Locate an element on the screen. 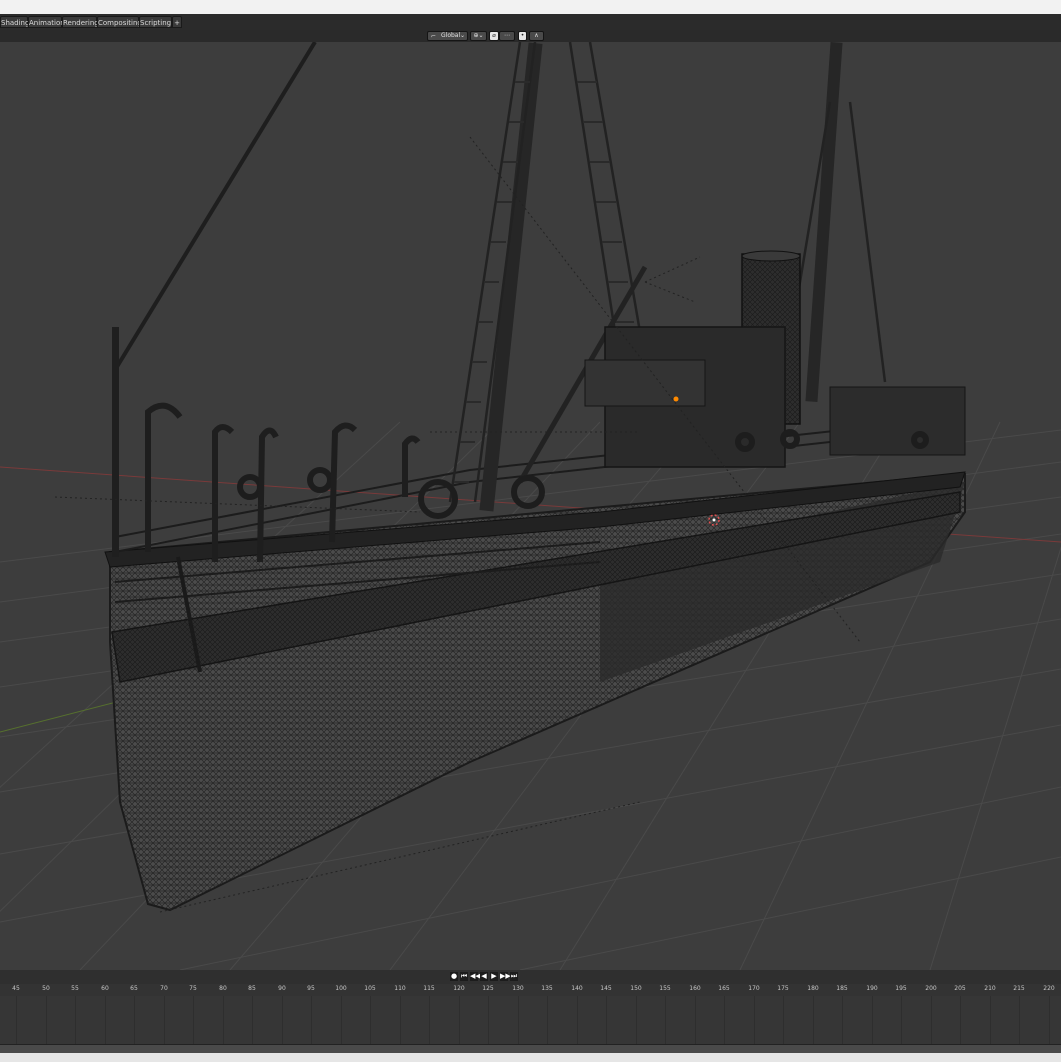 This screenshot has height=1062, width=1061. frame-tick-label: 190 is located at coordinates (872, 988).